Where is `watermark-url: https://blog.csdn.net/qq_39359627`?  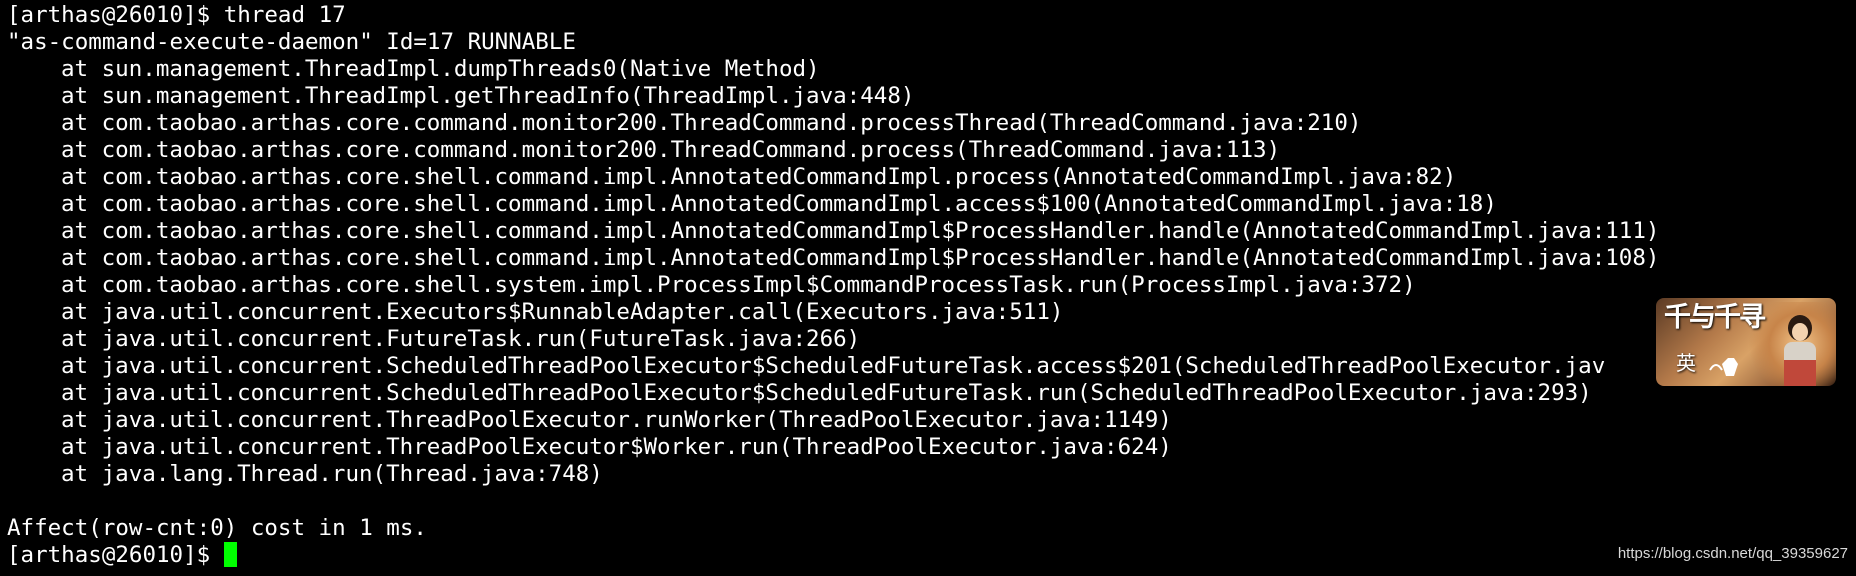
watermark-url: https://blog.csdn.net/qq_39359627 is located at coordinates (1732, 553).